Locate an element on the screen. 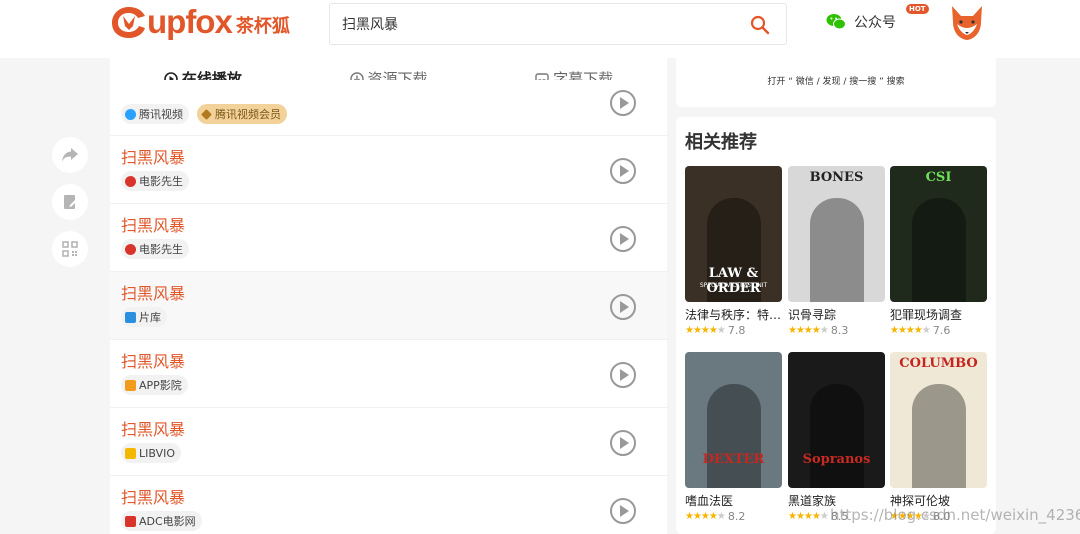 This screenshot has height=534, width=1080. poster-subtitle: SPECIAL VICTIMS UNIT is located at coordinates (733, 285).